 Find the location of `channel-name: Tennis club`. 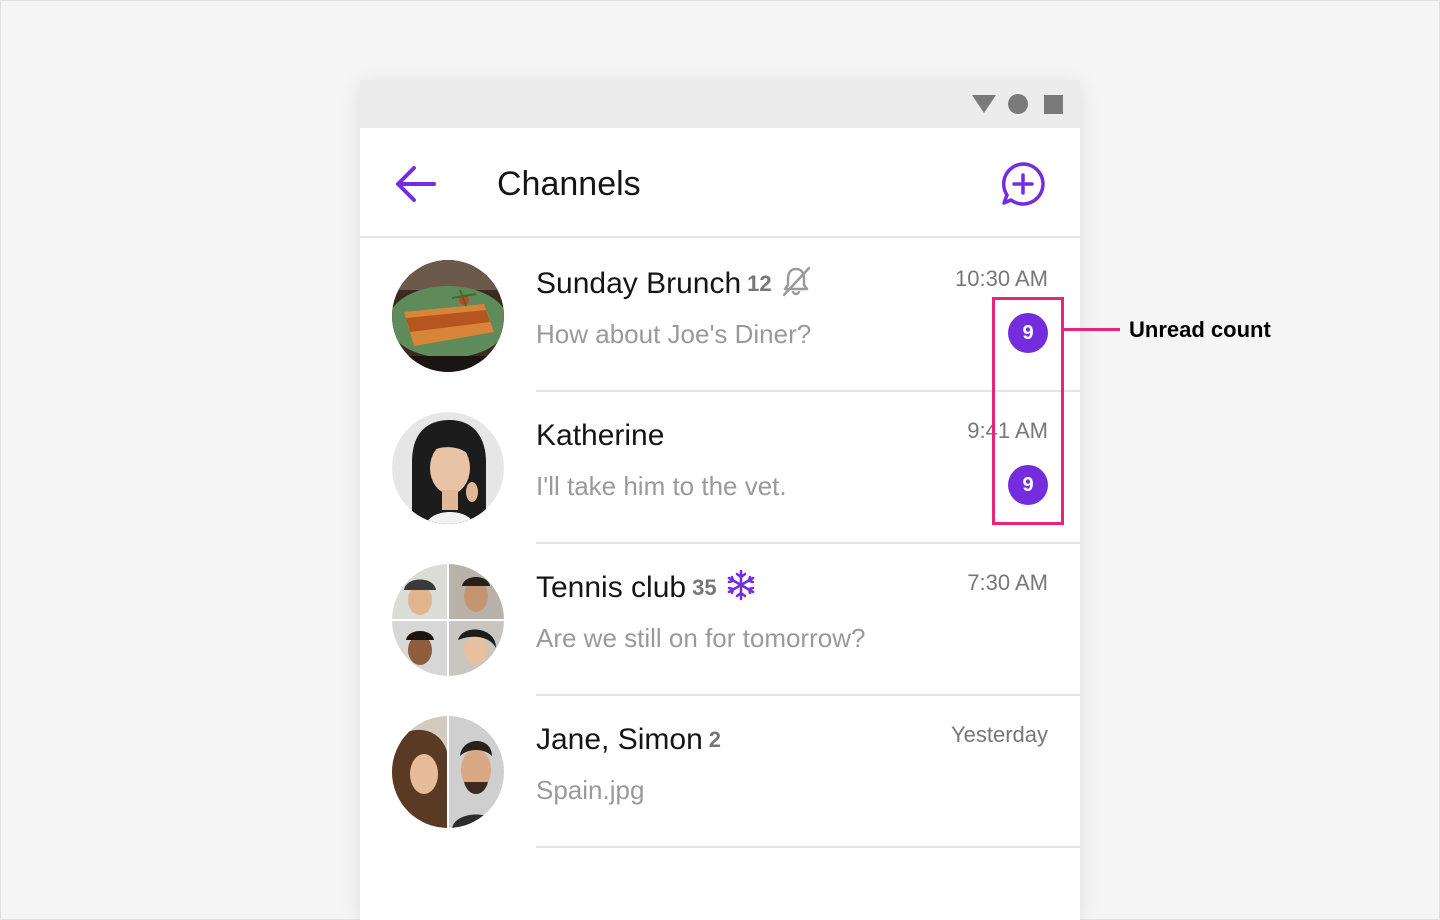

channel-name: Tennis club is located at coordinates (611, 587).